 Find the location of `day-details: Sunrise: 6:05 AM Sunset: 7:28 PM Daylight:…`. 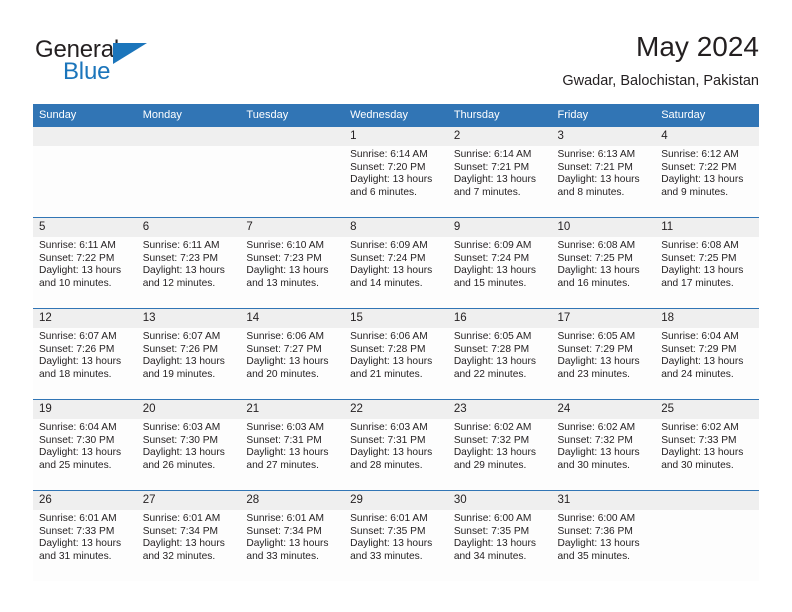

day-details: Sunrise: 6:05 AM Sunset: 7:28 PM Daylight:… is located at coordinates (500, 354).